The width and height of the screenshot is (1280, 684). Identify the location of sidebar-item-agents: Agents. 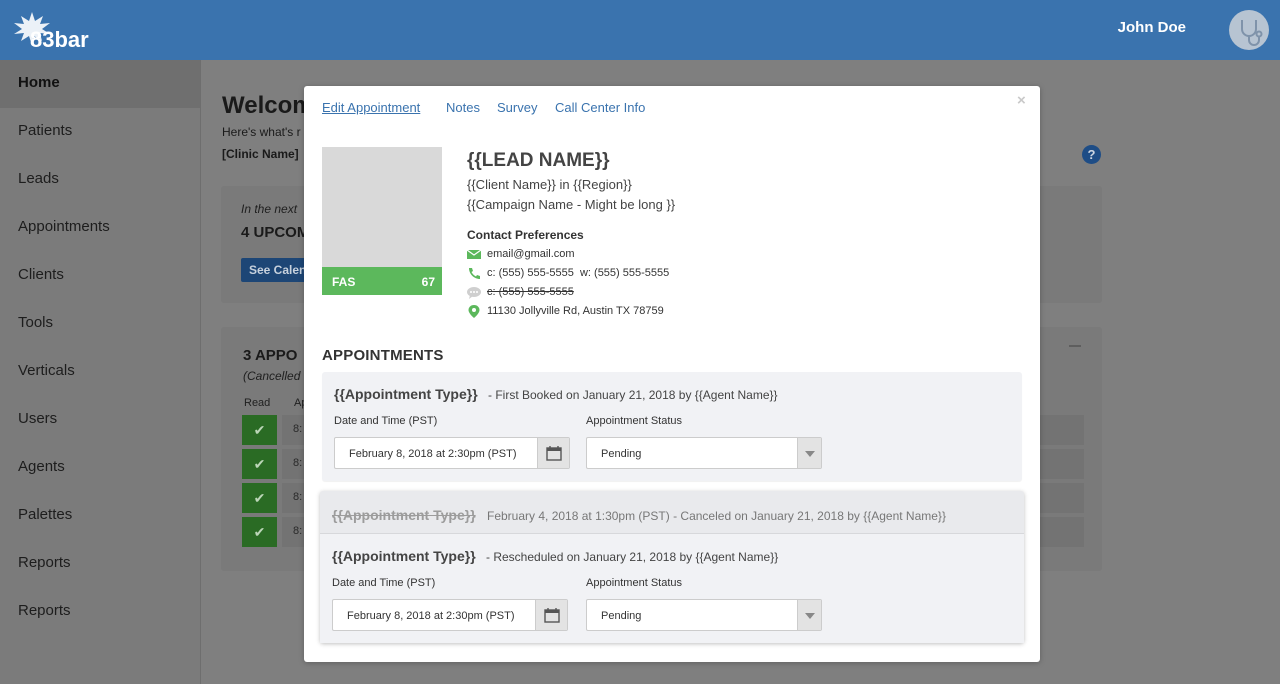
(100, 468).